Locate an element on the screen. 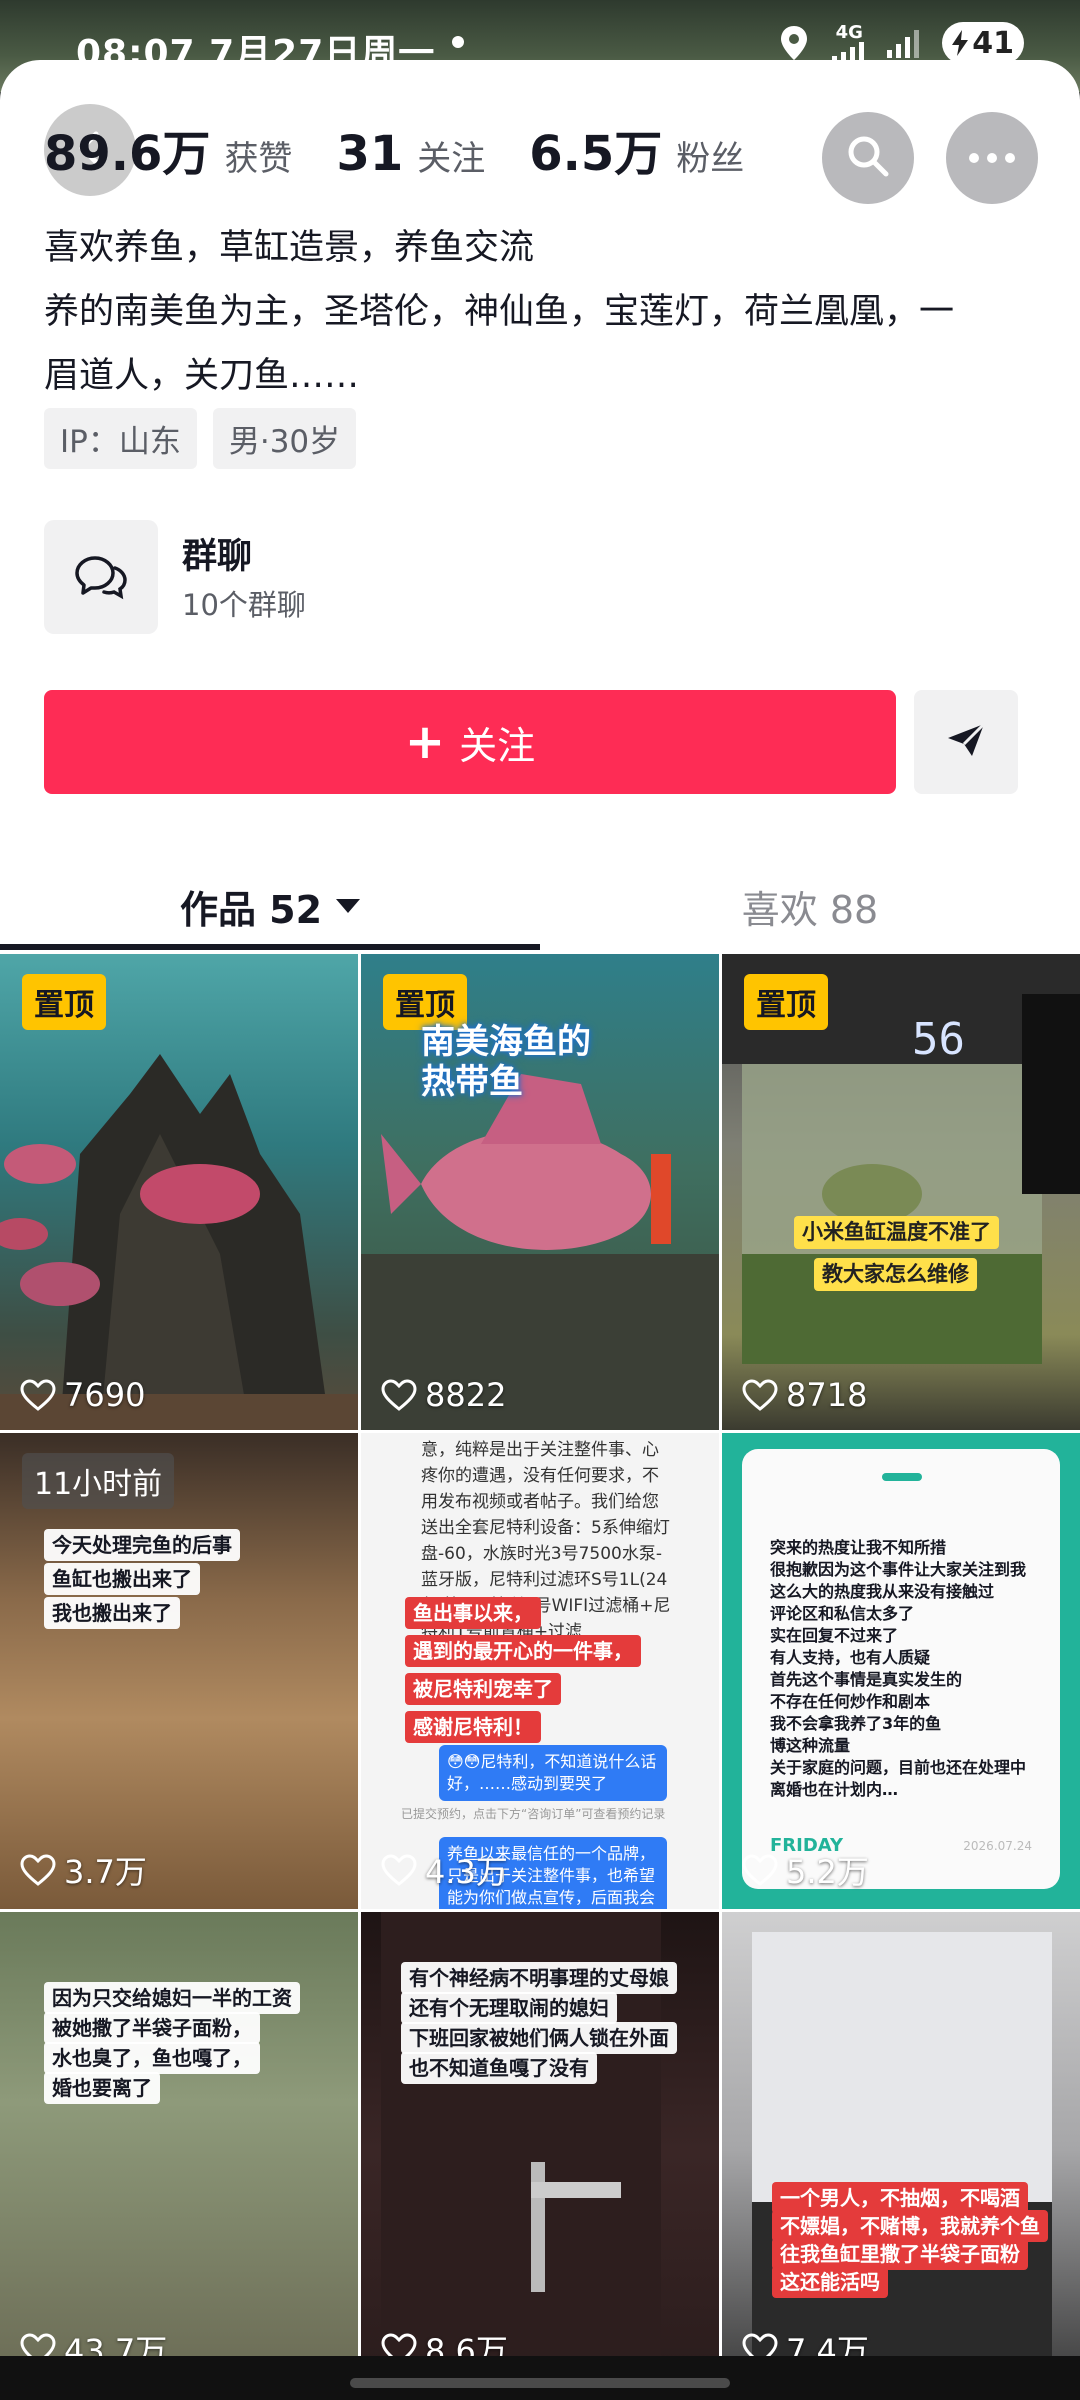 This screenshot has width=1080, height=2400. content-tabs: 作品 52 喜欢 88 is located at coordinates (540, 906).